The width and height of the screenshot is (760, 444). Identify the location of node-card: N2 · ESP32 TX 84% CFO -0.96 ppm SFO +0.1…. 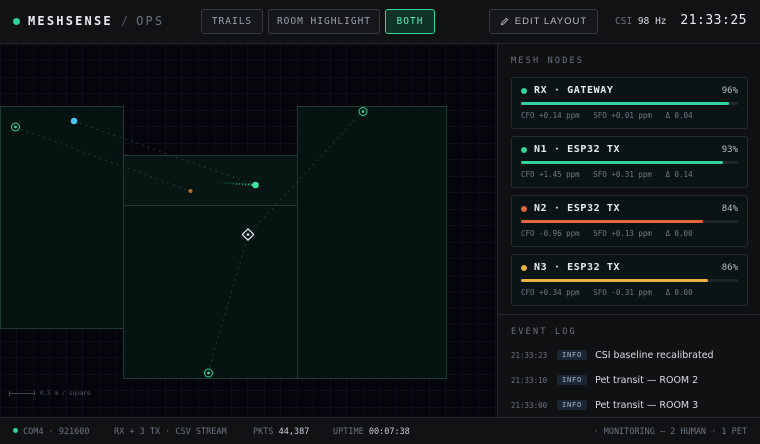
(629, 221).